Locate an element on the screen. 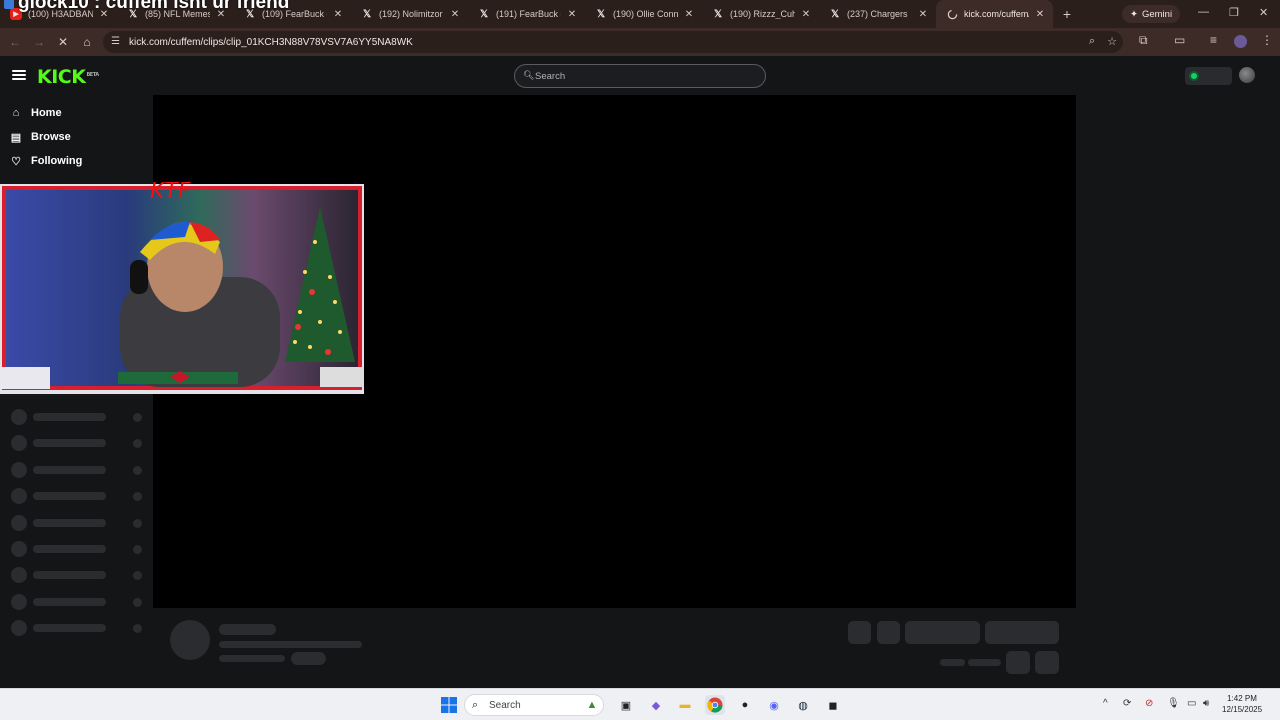 This screenshot has height=720, width=1280. status-toggle-button is located at coordinates (1208, 76).